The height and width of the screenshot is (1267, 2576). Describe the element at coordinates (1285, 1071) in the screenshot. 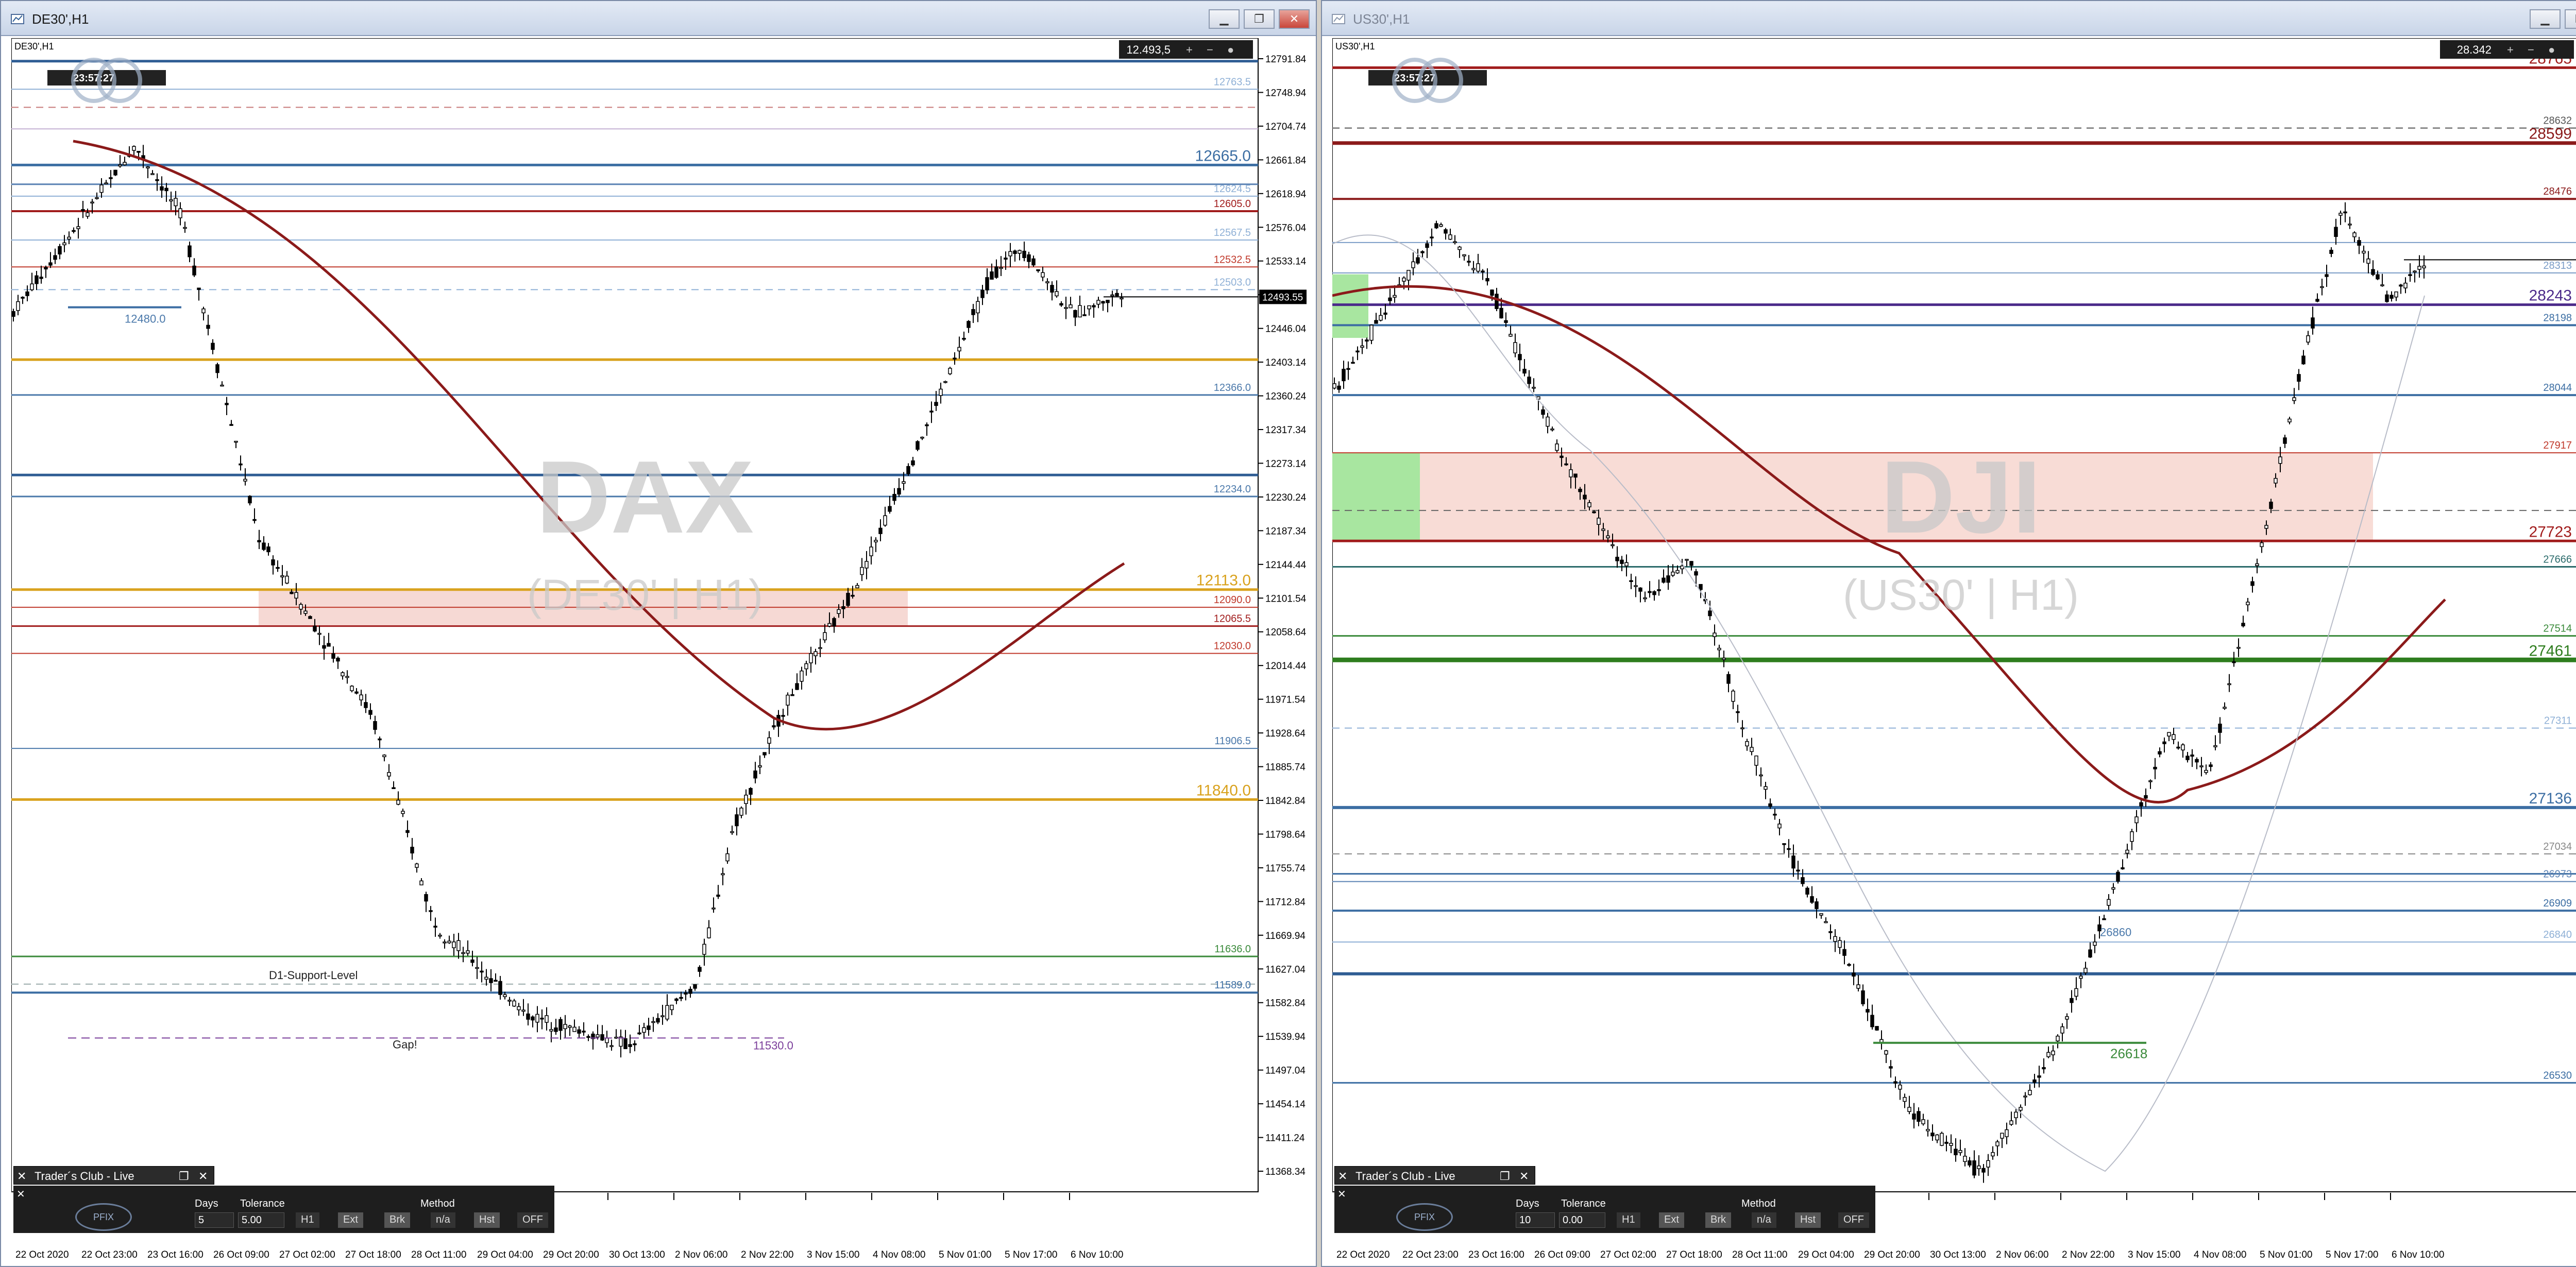

I see `y-tick-label: 11497.04` at that location.